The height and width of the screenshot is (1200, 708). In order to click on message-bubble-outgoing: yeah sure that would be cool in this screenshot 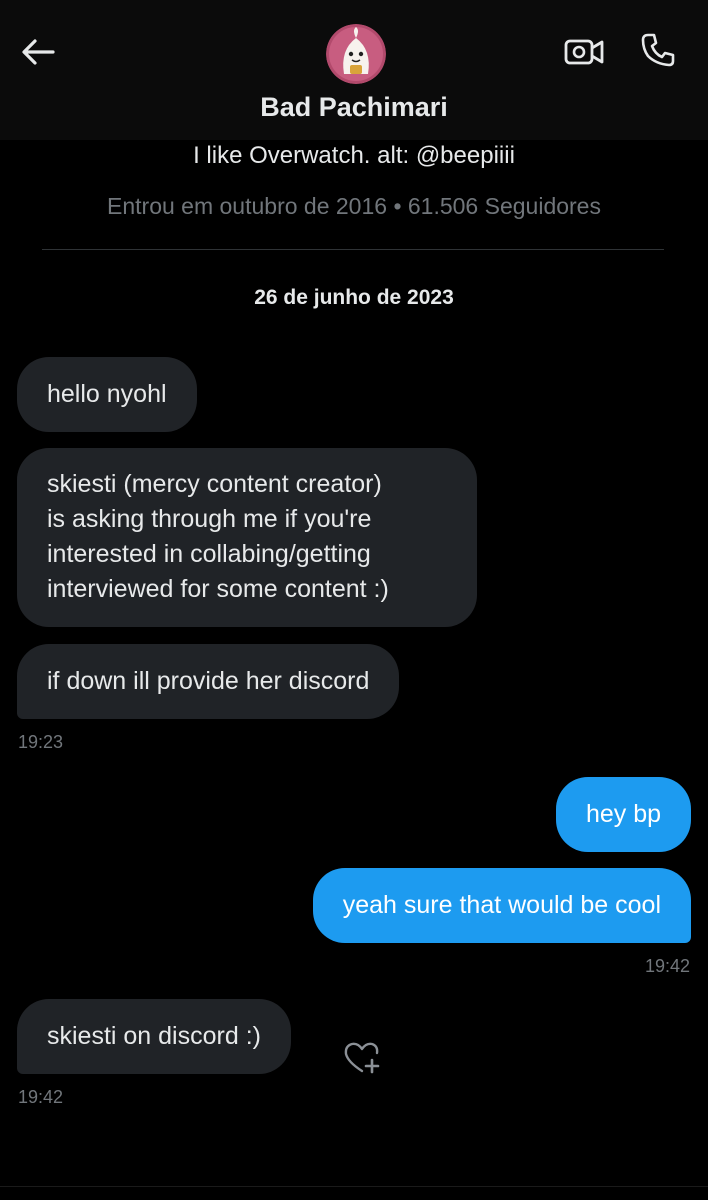, I will do `click(501, 905)`.